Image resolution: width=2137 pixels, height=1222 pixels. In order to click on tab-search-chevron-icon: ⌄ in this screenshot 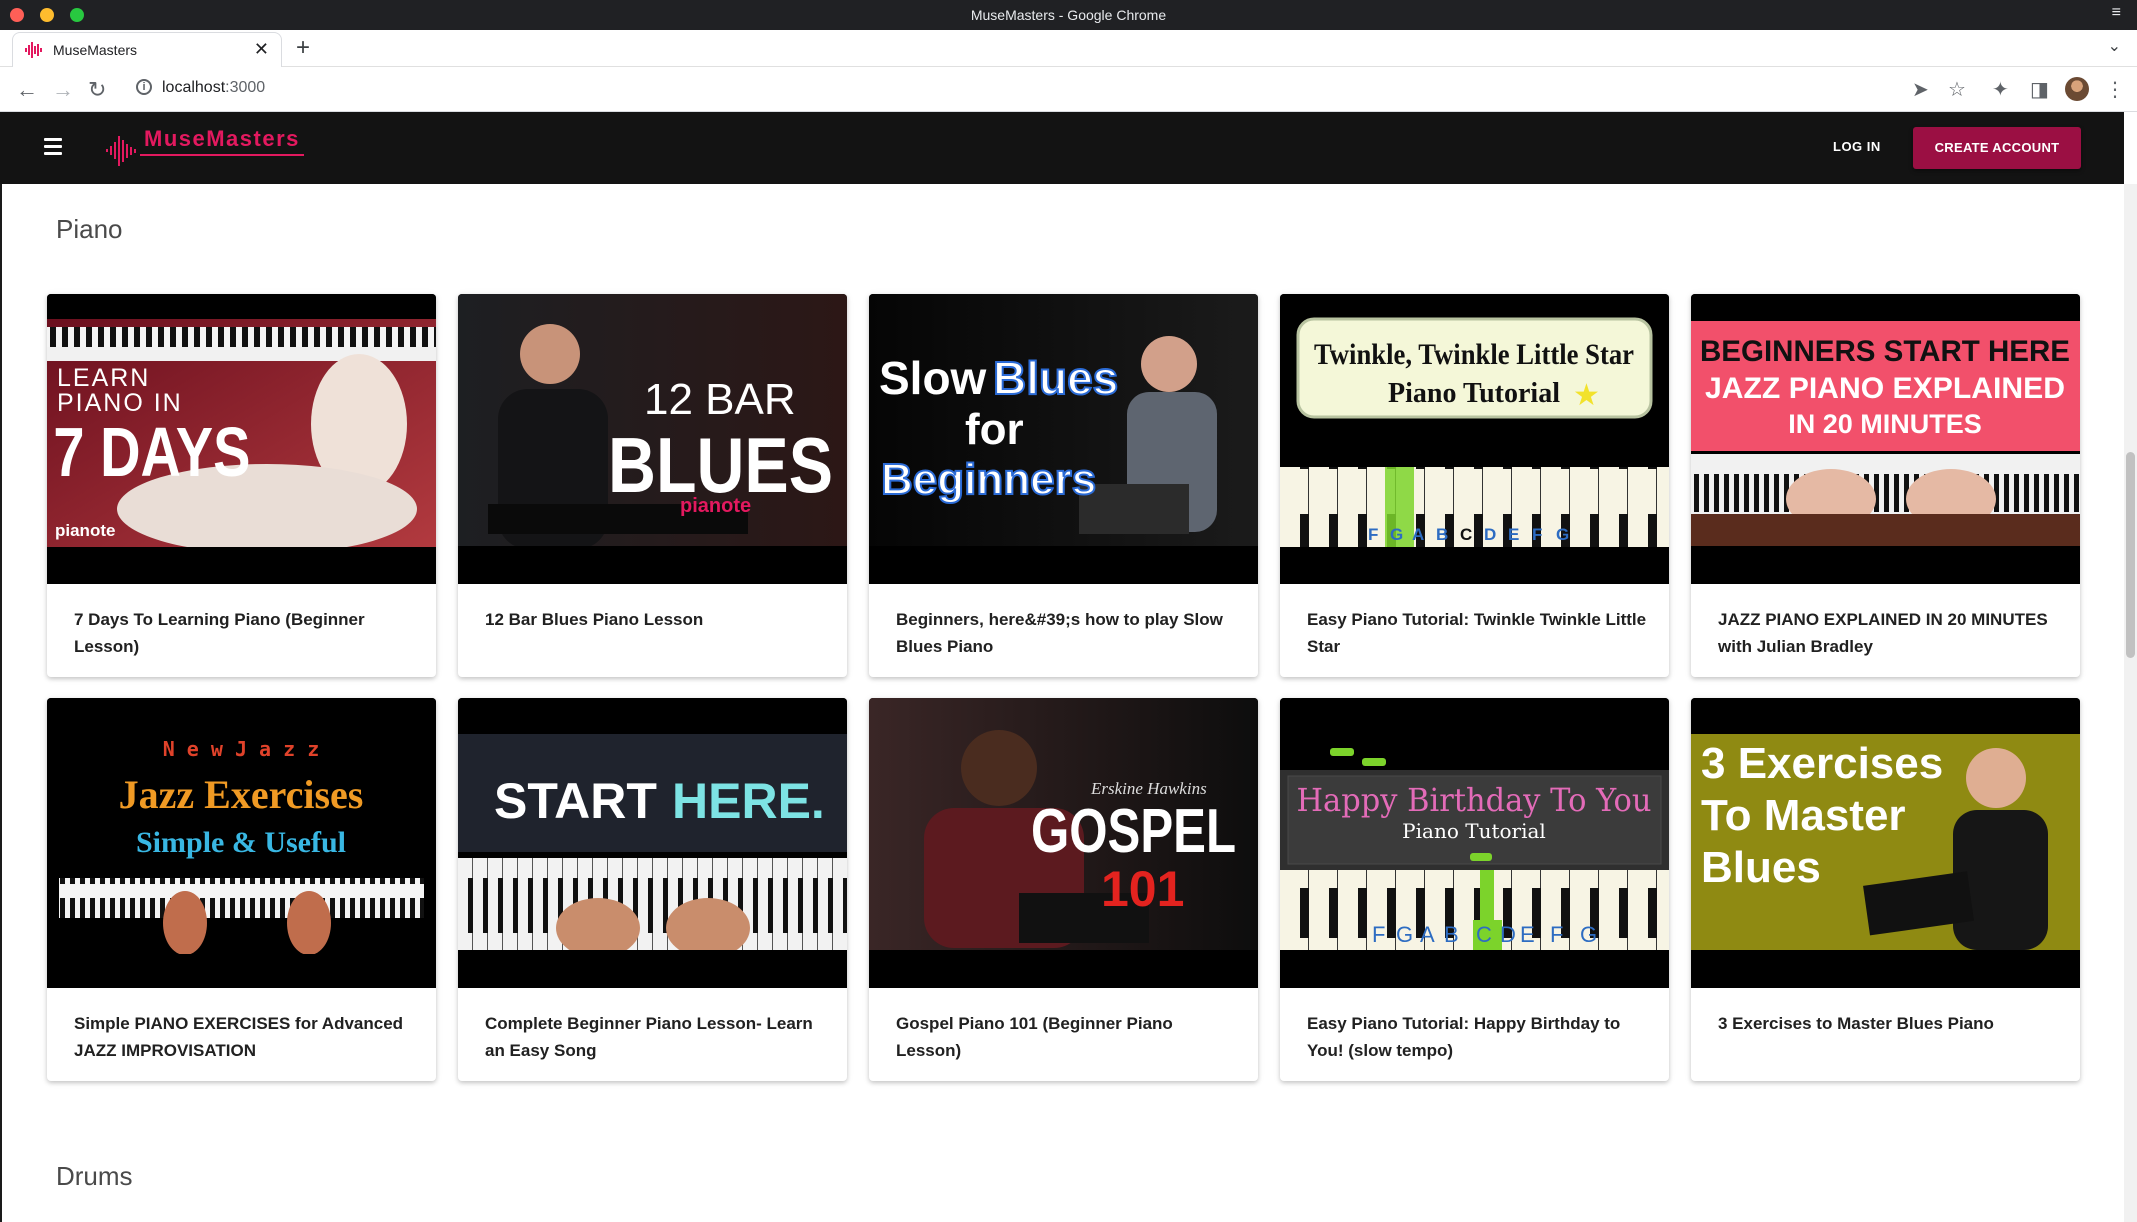, I will do `click(2114, 46)`.